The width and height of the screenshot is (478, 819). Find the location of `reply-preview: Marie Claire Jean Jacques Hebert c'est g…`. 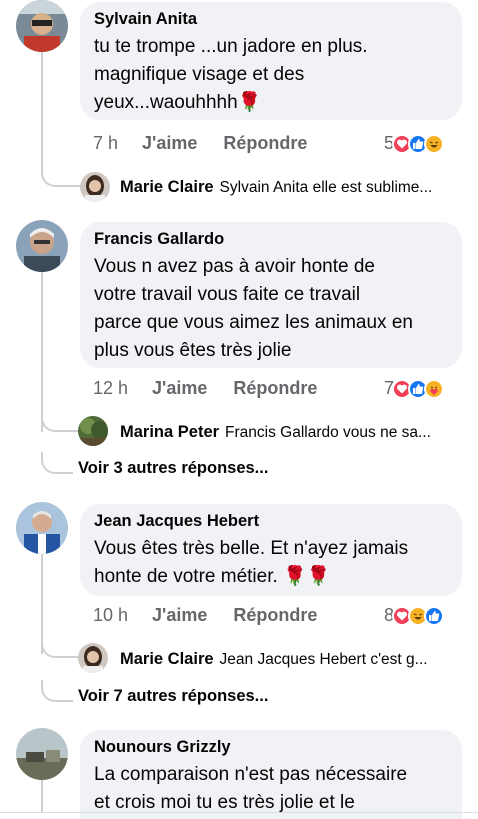

reply-preview: Marie Claire Jean Jacques Hebert c'est g… is located at coordinates (274, 659).